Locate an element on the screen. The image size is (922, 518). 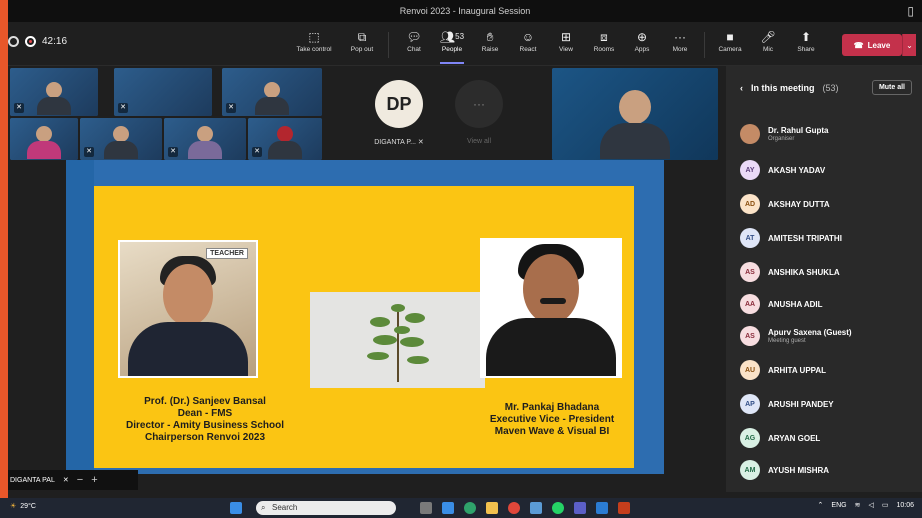
avatar: AG is located at coordinates (750, 438).